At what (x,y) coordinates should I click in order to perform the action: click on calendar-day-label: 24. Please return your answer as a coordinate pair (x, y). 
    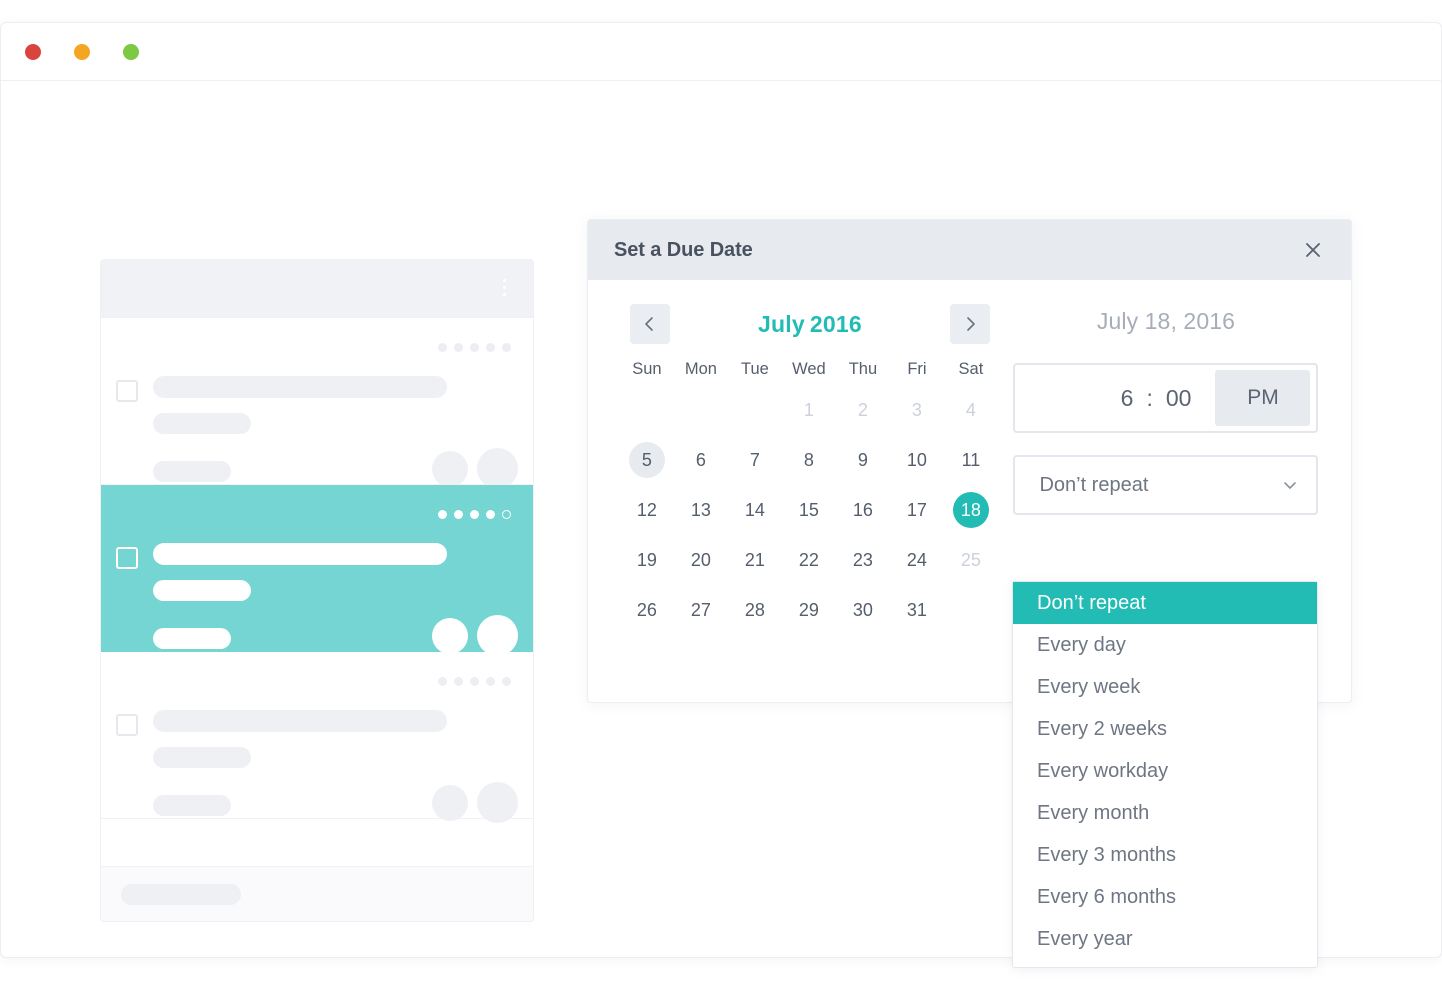
    Looking at the image, I should click on (916, 560).